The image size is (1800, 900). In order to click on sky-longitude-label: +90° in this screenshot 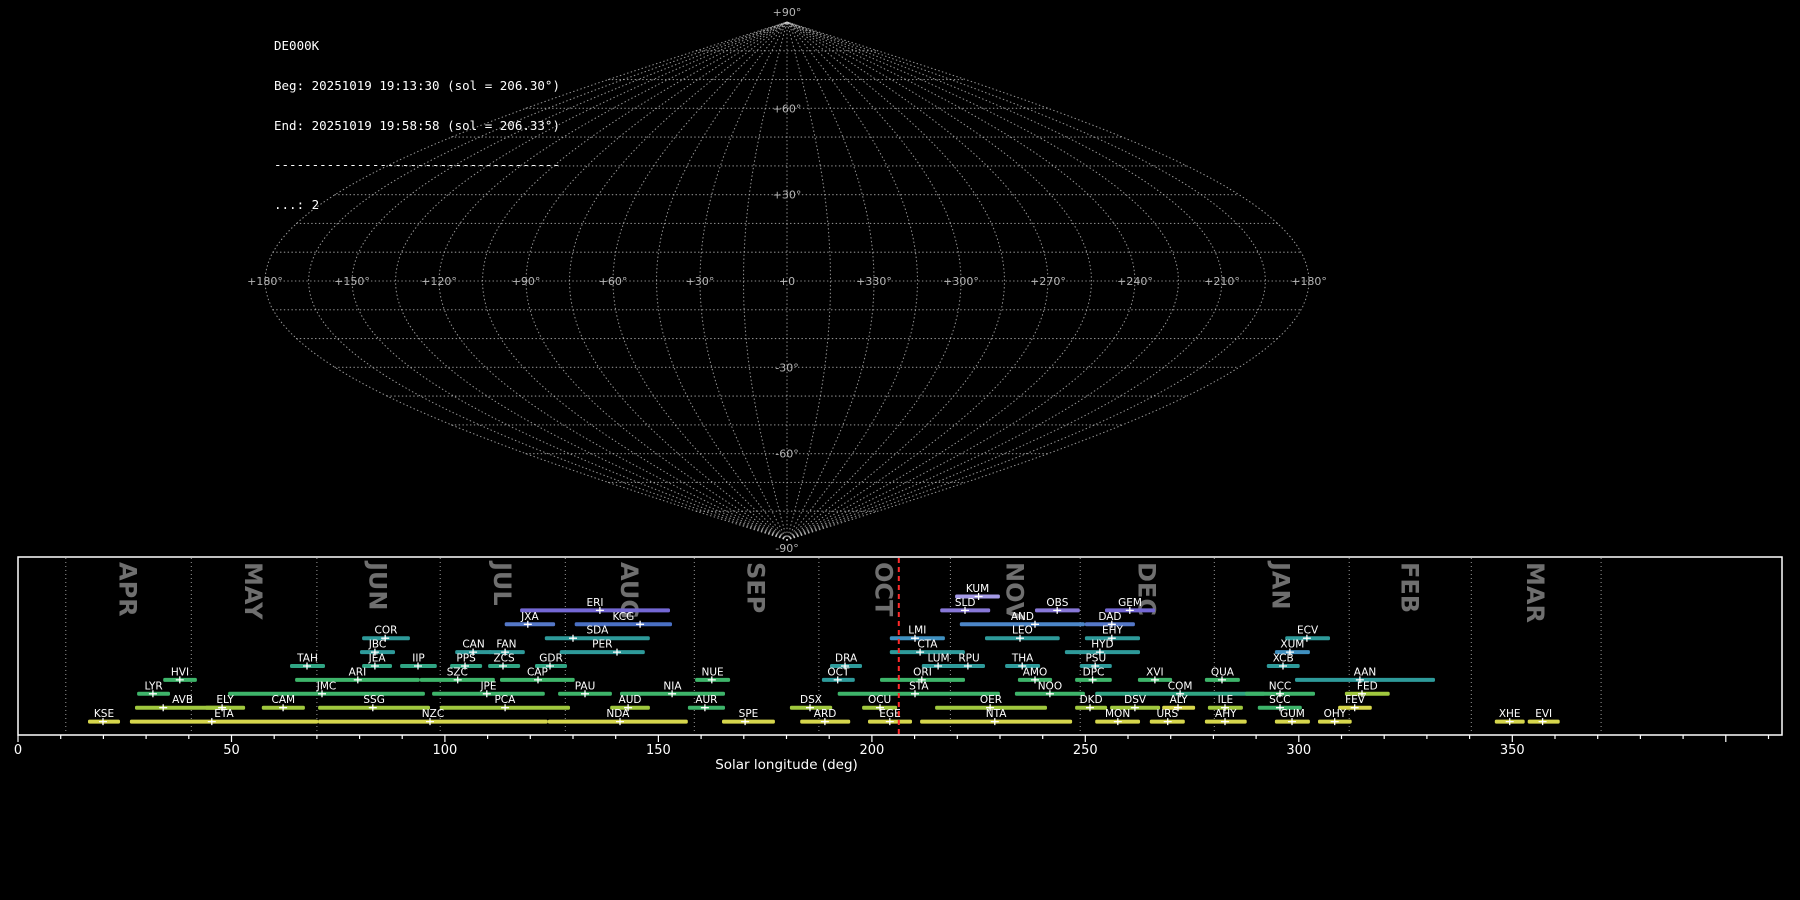, I will do `click(526, 281)`.